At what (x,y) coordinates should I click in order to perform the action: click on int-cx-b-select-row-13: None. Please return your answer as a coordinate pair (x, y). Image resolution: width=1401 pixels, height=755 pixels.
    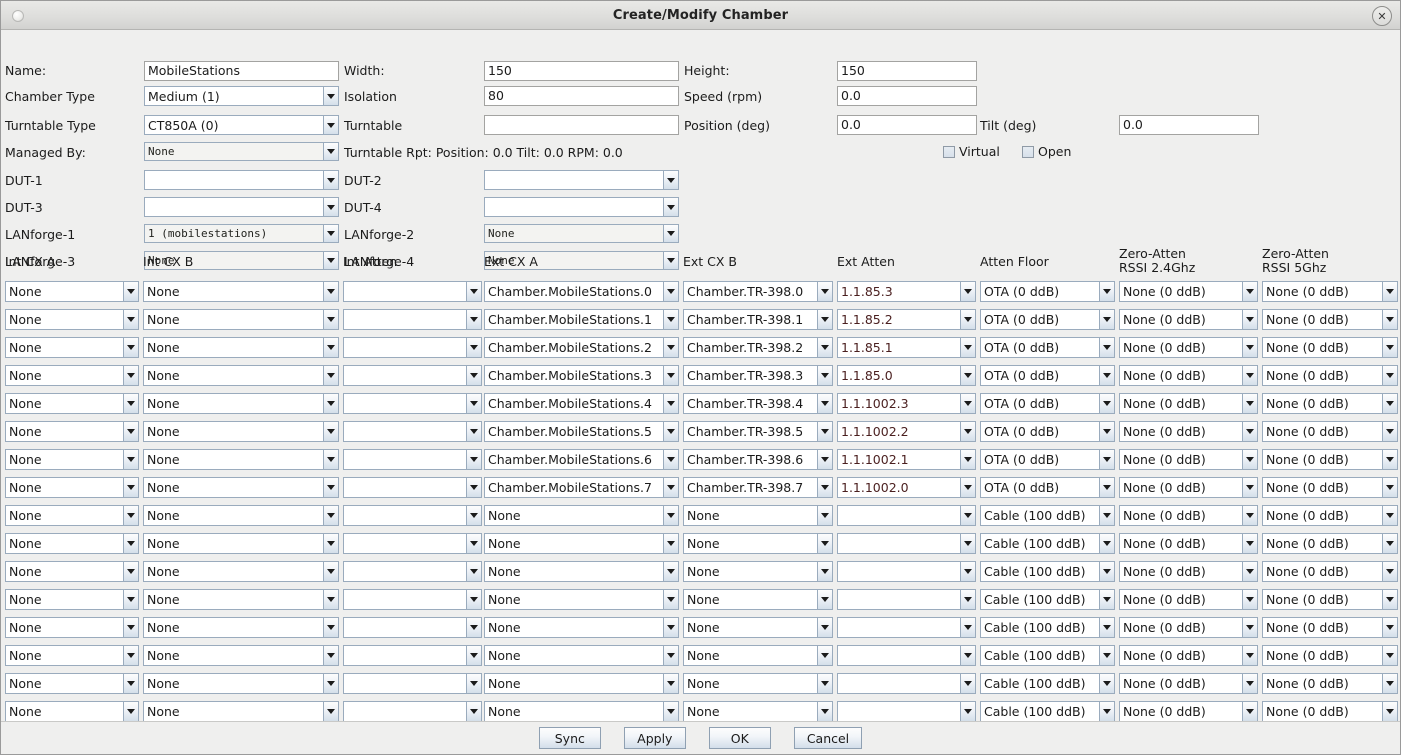
    Looking at the image, I should click on (241, 627).